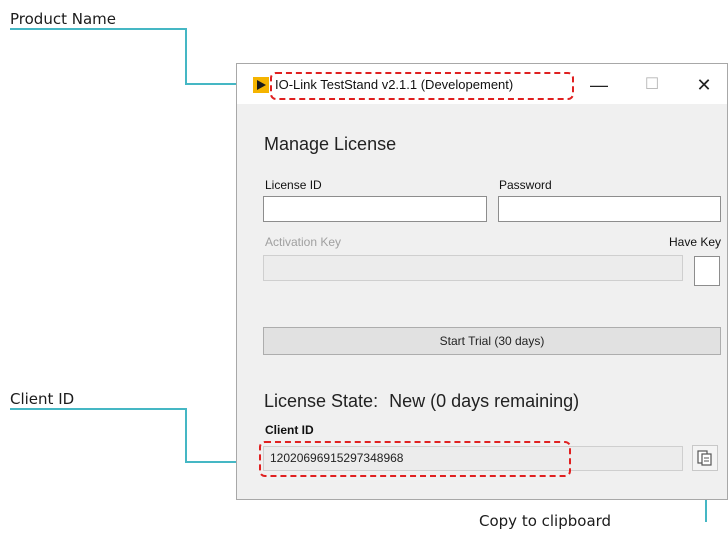 The width and height of the screenshot is (728, 537). Describe the element at coordinates (303, 242) in the screenshot. I see `activation-key-label: Activation Key` at that location.